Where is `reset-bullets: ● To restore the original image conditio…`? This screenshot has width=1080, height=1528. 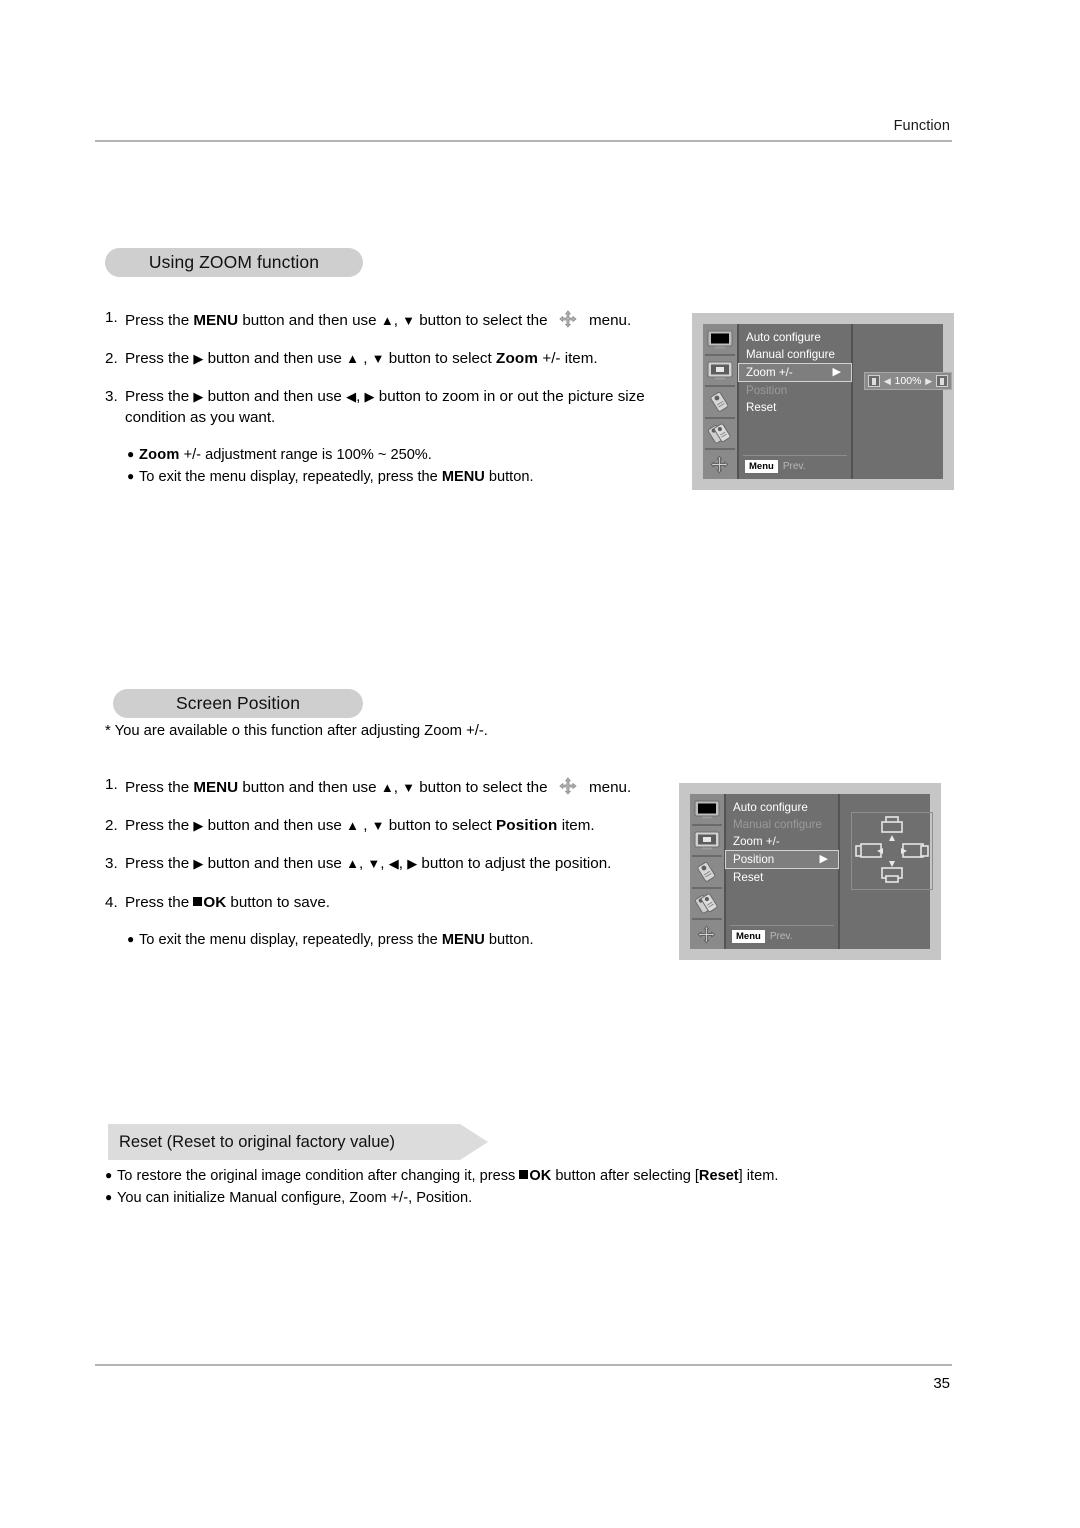 reset-bullets: ● To restore the original image conditio… is located at coordinates (475, 1188).